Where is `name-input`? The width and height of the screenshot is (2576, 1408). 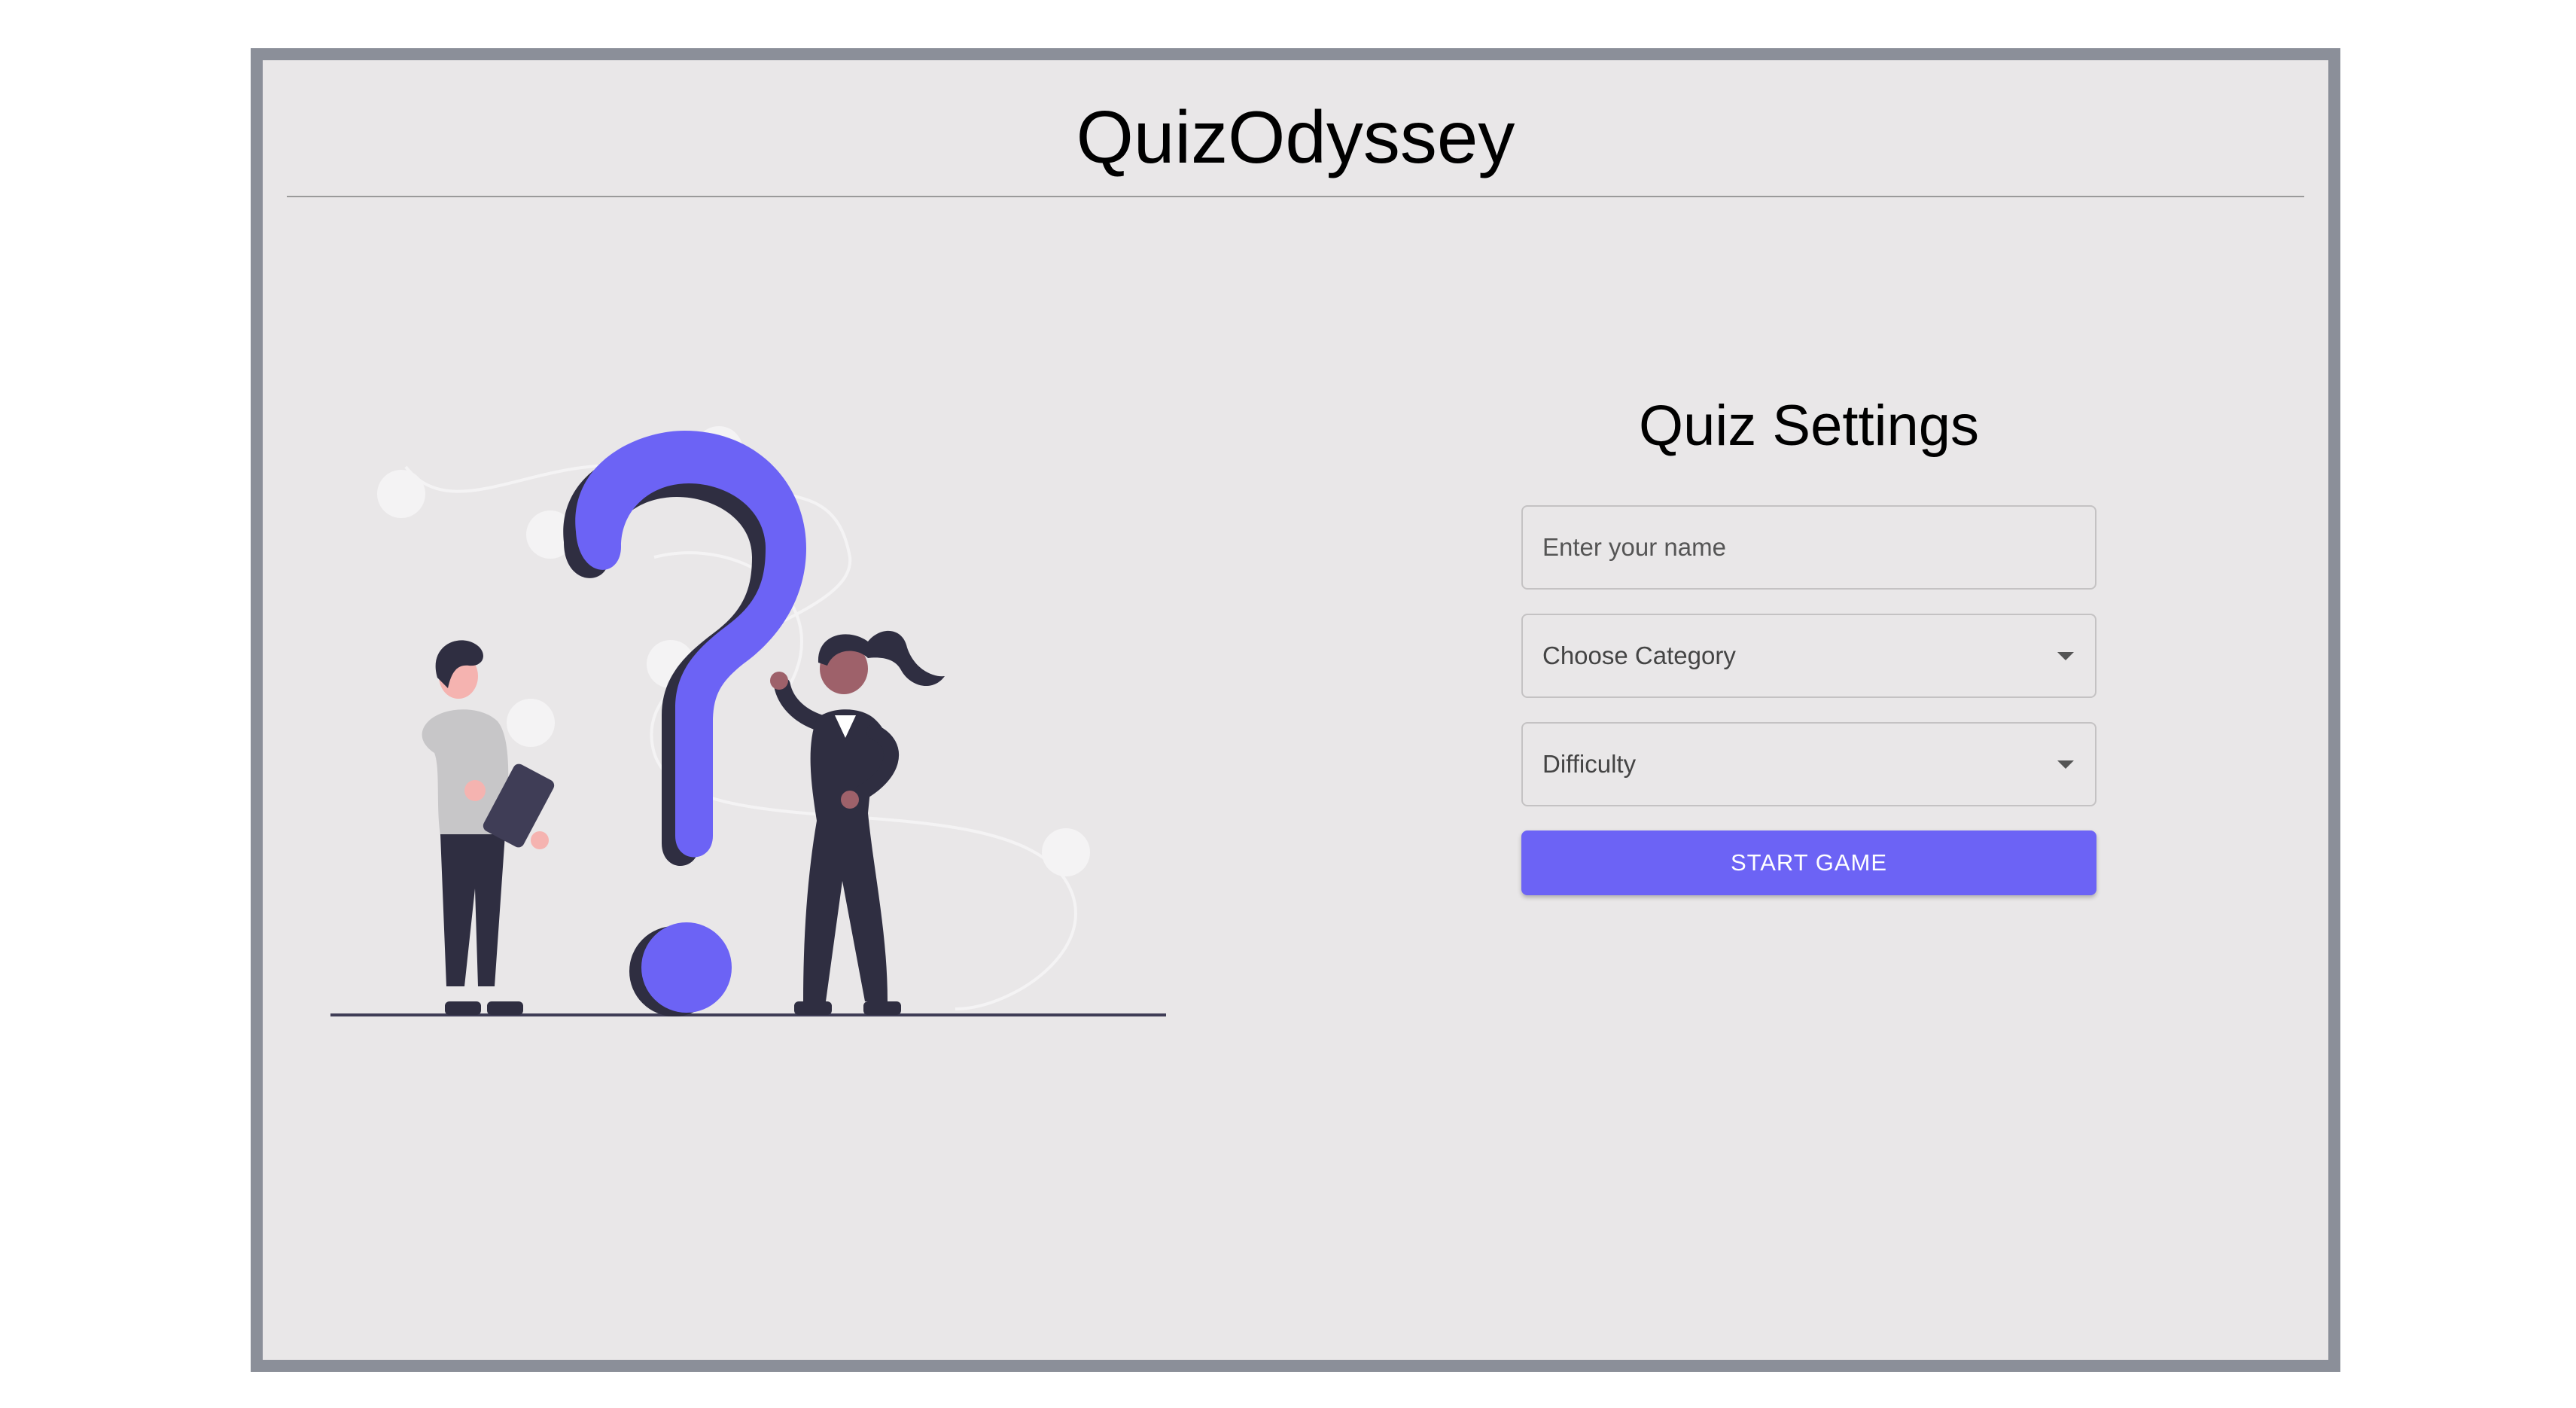
name-input is located at coordinates (1809, 548).